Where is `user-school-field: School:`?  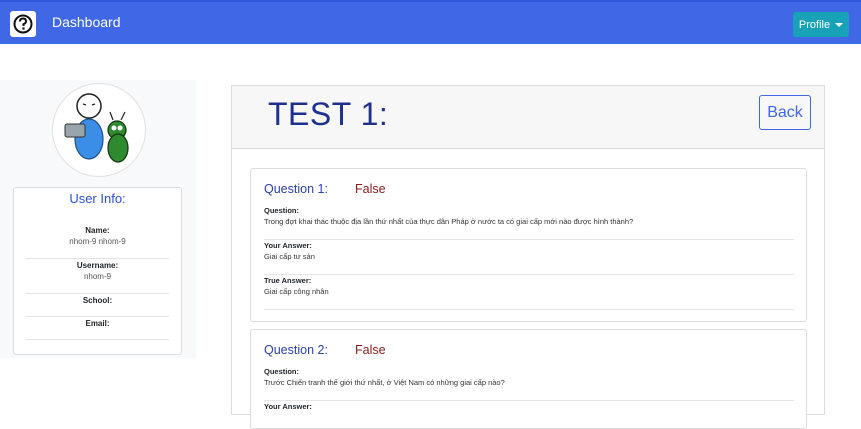
user-school-field: School: is located at coordinates (97, 301).